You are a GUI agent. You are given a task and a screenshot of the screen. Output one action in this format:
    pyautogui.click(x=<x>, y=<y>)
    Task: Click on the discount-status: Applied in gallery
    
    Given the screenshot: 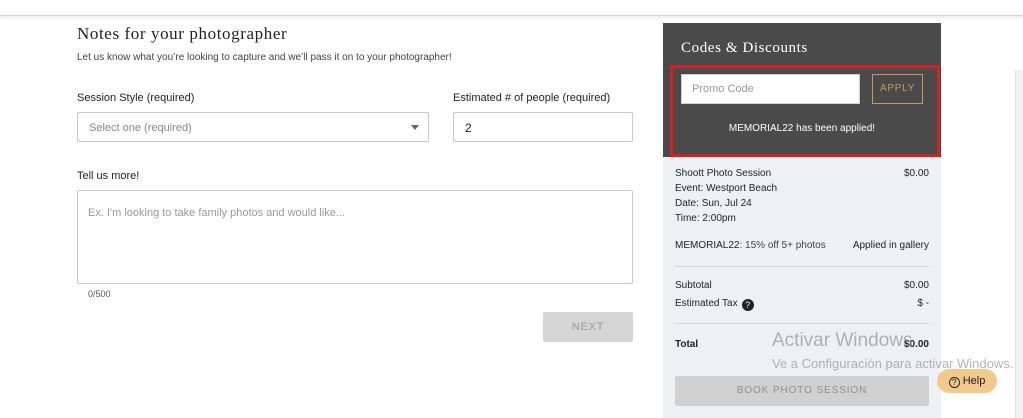 What is the action you would take?
    pyautogui.click(x=890, y=245)
    